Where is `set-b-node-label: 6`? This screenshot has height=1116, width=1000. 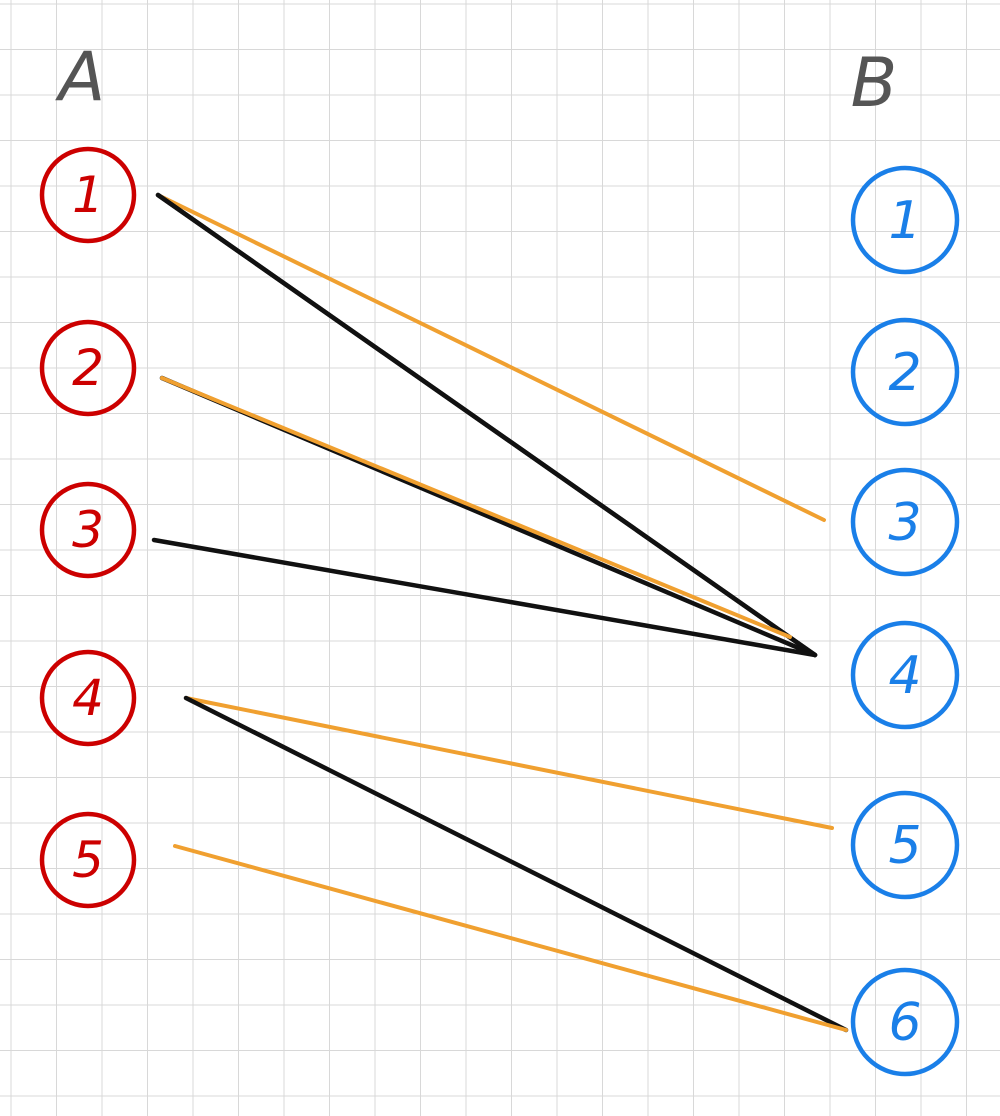
set-b-node-label: 6 is located at coordinates (904, 1023).